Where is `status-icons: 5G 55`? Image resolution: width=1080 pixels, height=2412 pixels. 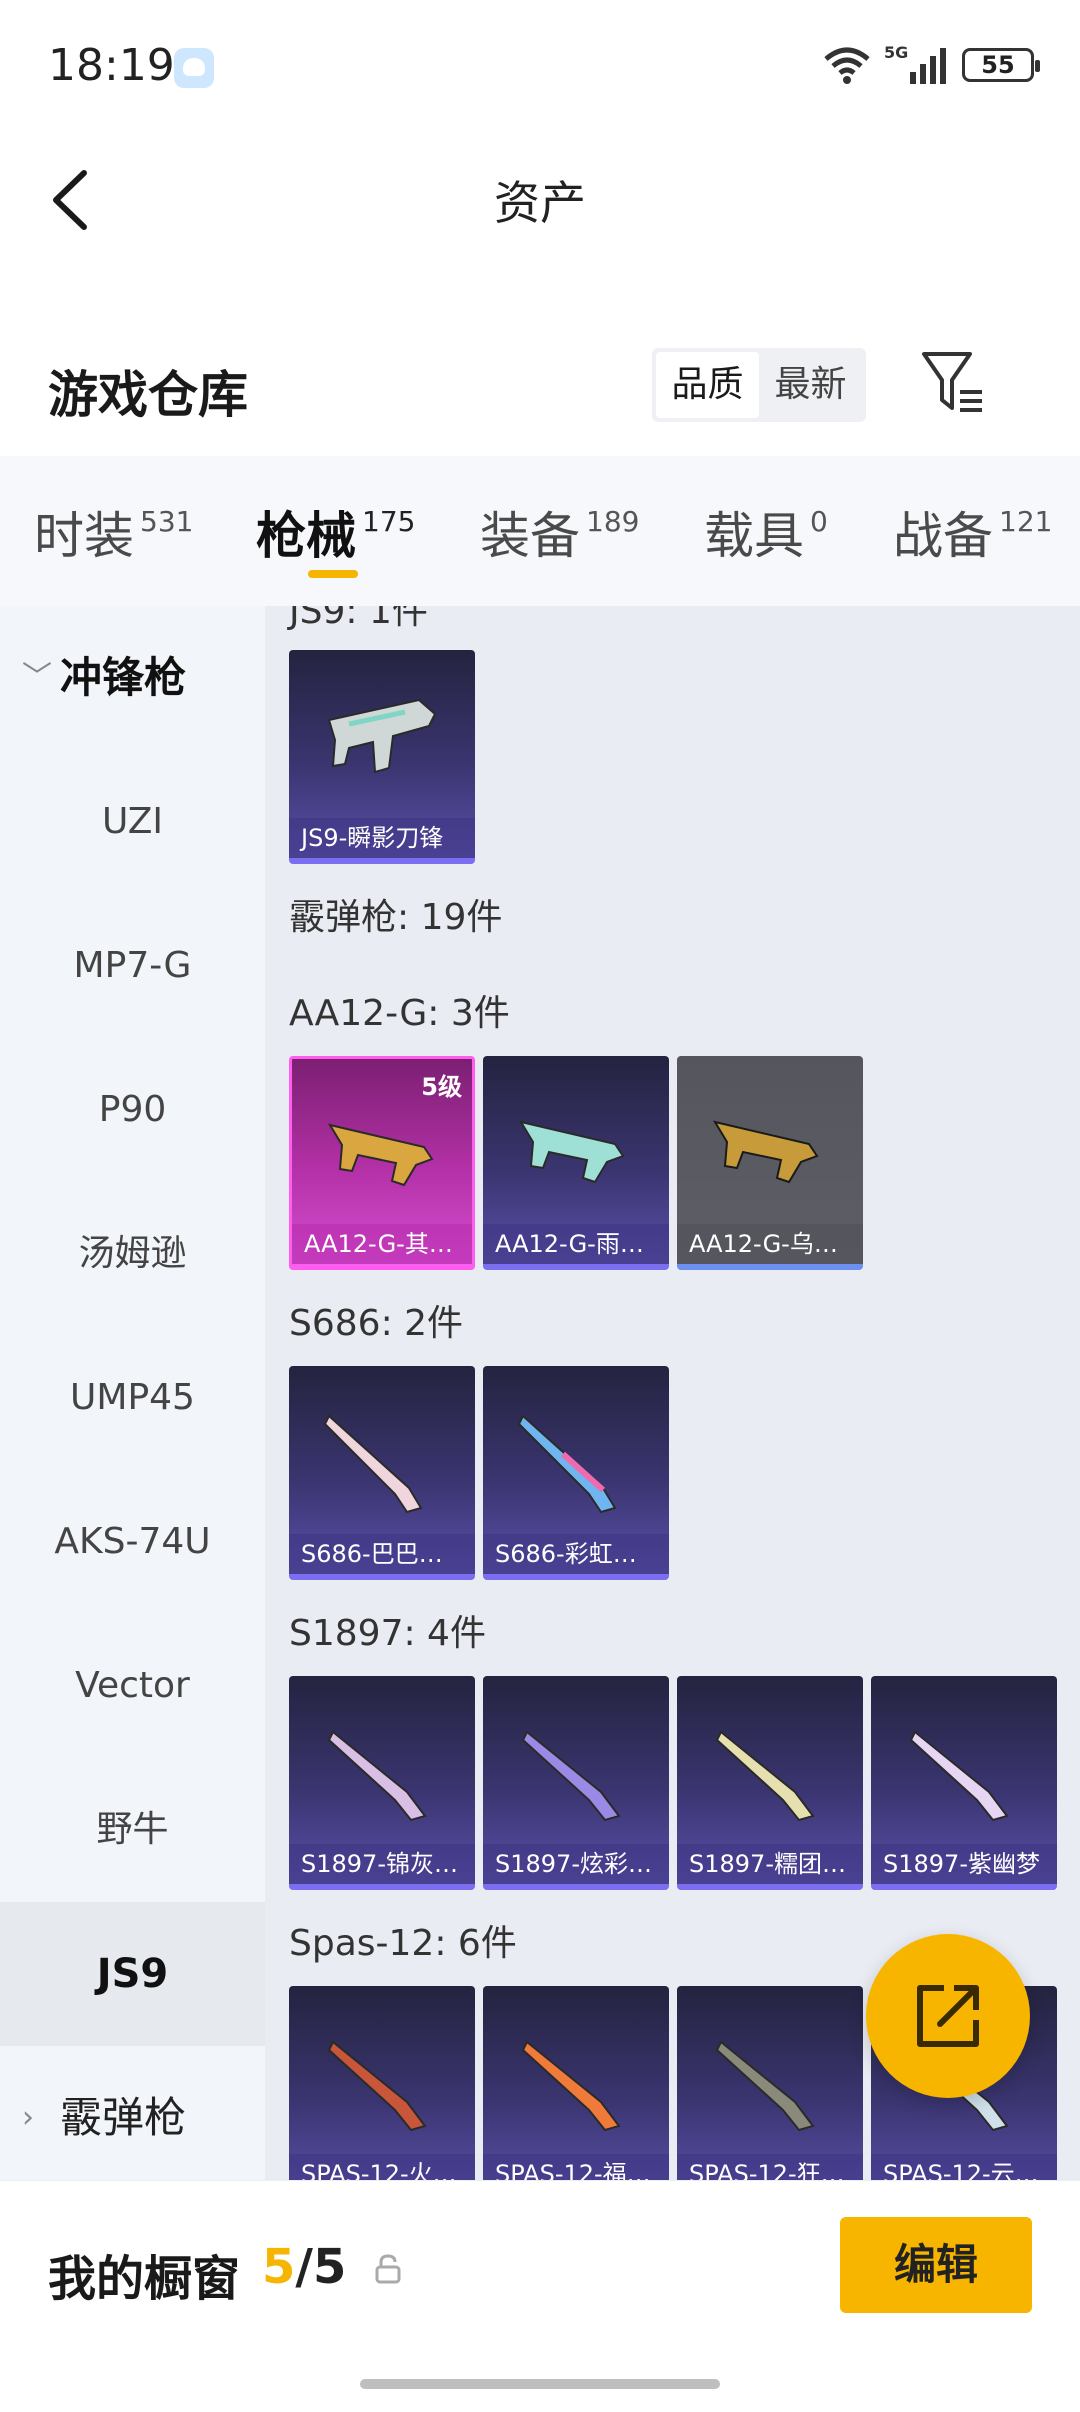
status-icons: 5G 55 is located at coordinates (931, 65).